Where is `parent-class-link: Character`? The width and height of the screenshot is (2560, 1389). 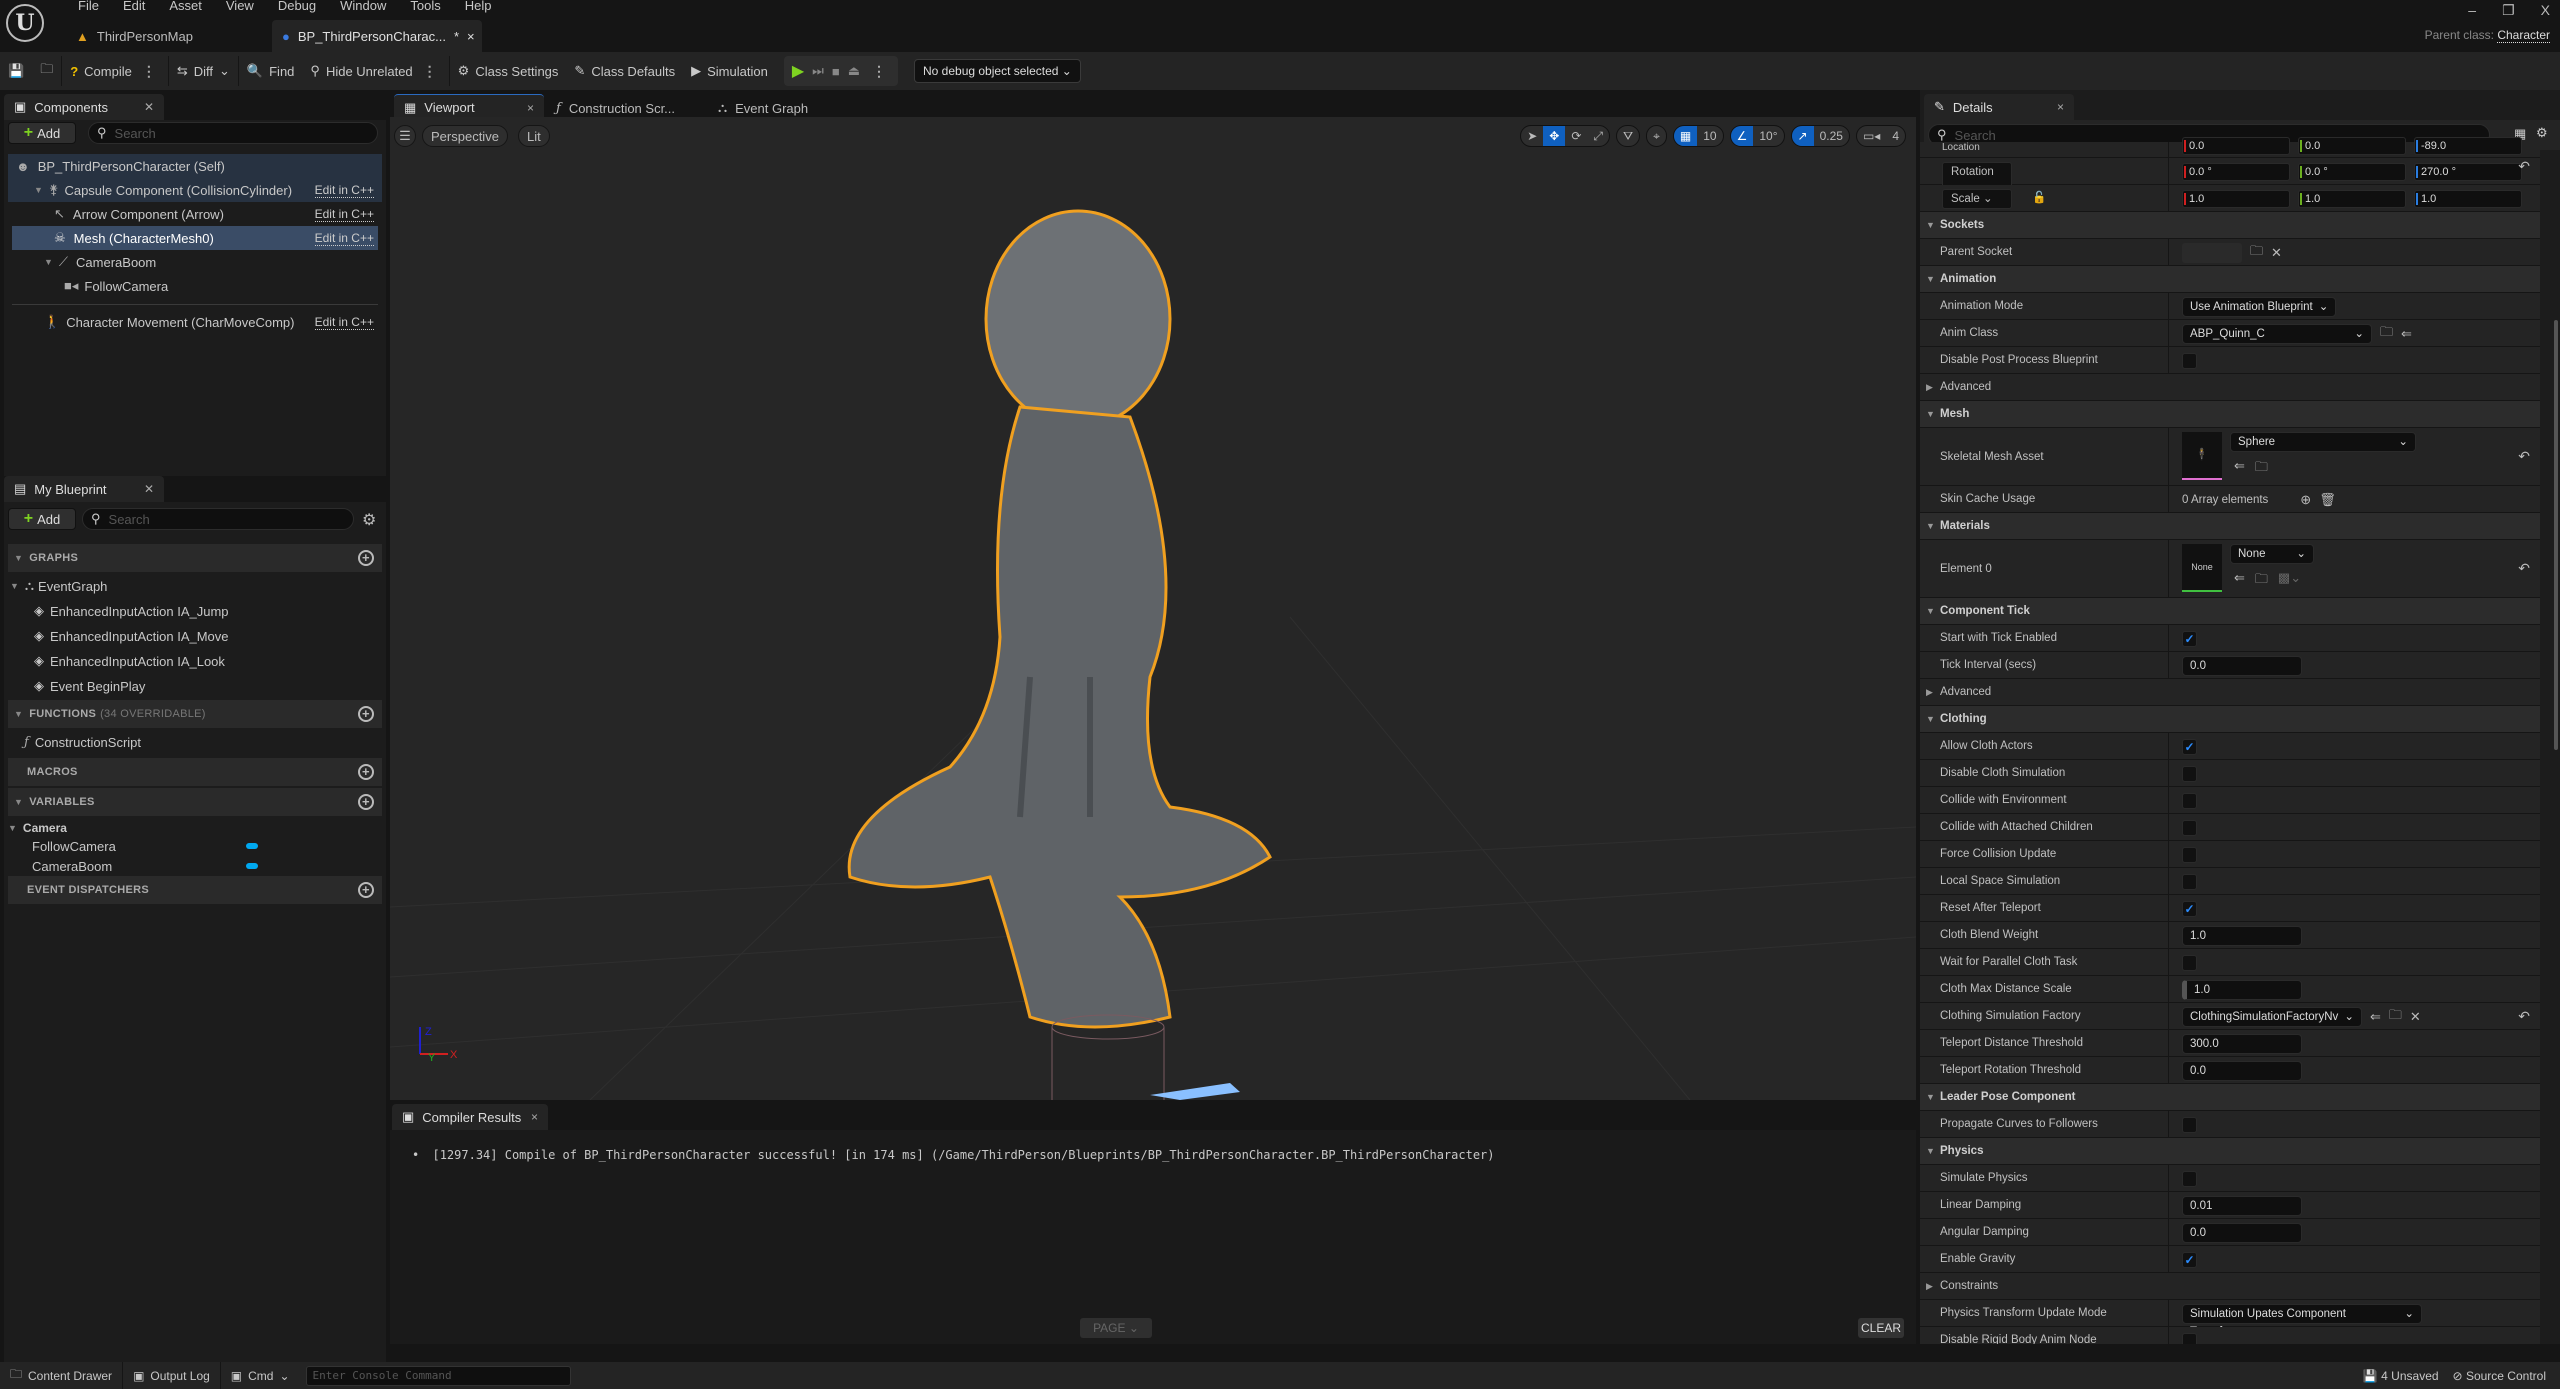 parent-class-link: Character is located at coordinates (2523, 35).